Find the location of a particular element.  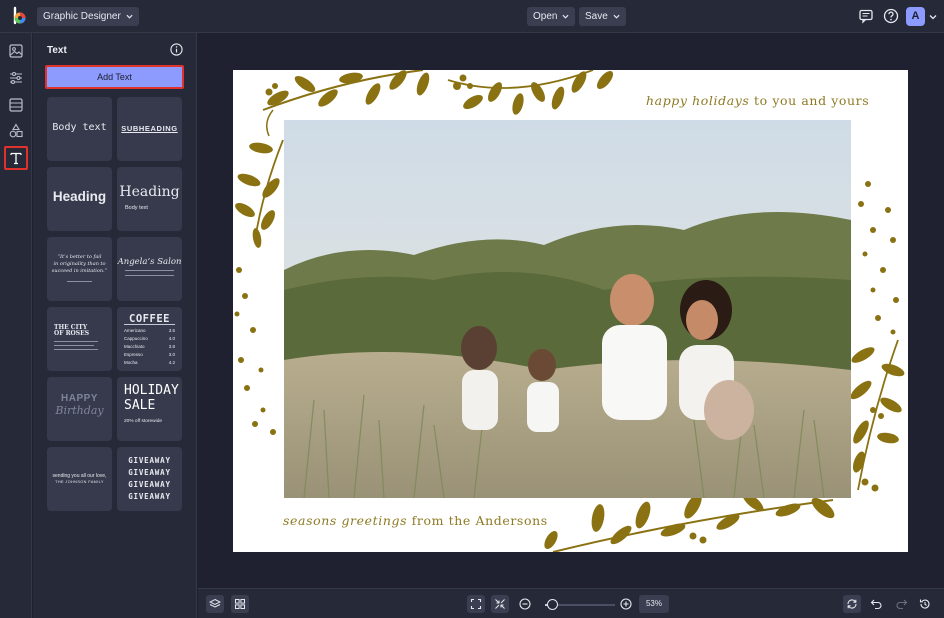

project-type-dropdown: Graphic Designer is located at coordinates (88, 16).